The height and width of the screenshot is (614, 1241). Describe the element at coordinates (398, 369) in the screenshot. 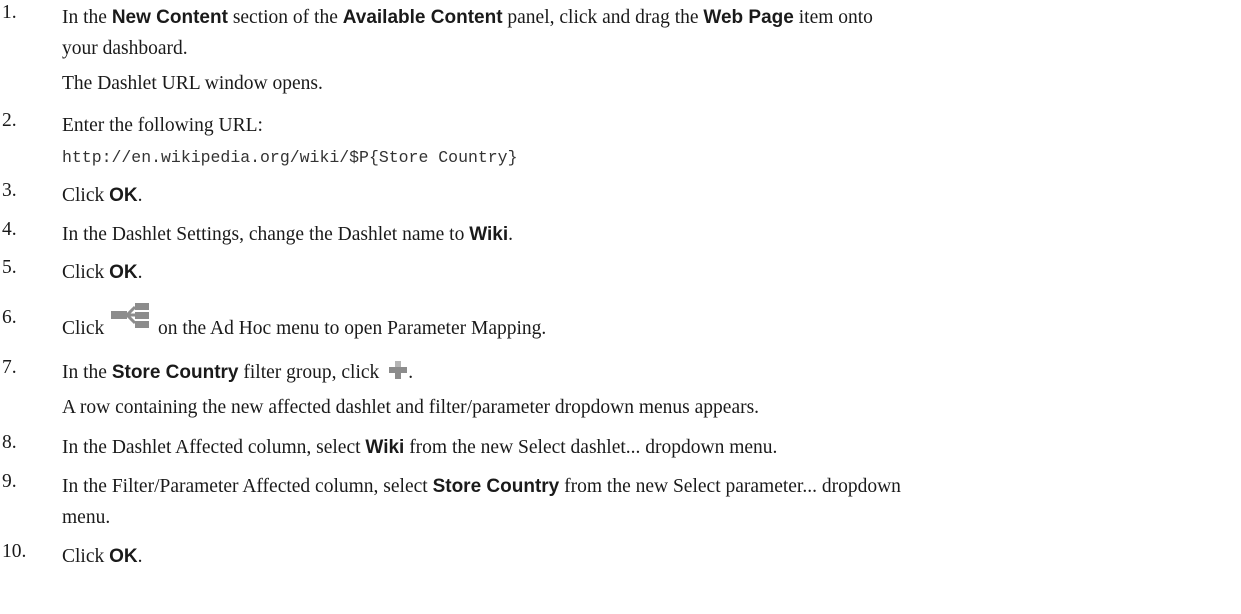

I see `plus-icon` at that location.